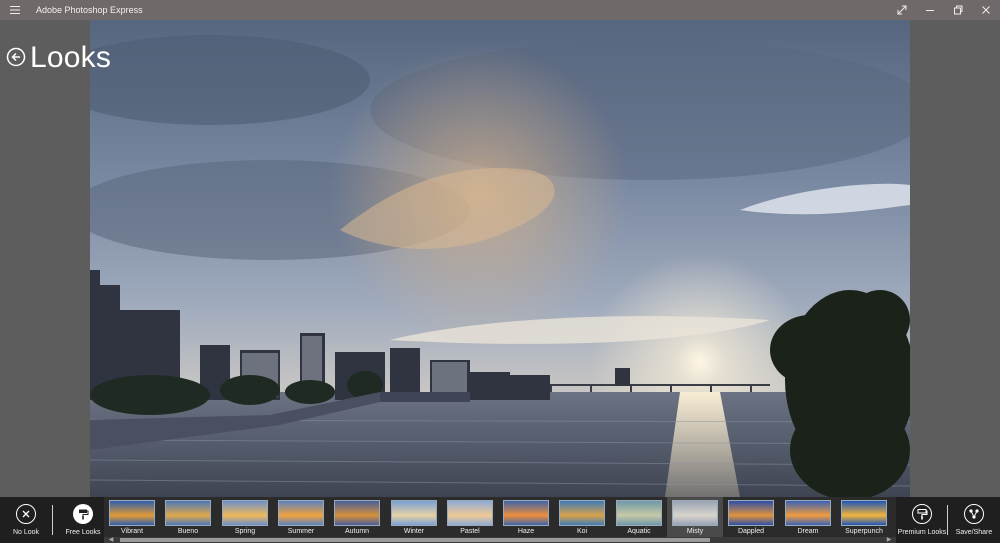  Describe the element at coordinates (500, 10) in the screenshot. I see `title-bar: Adobe Photoshop Express` at that location.